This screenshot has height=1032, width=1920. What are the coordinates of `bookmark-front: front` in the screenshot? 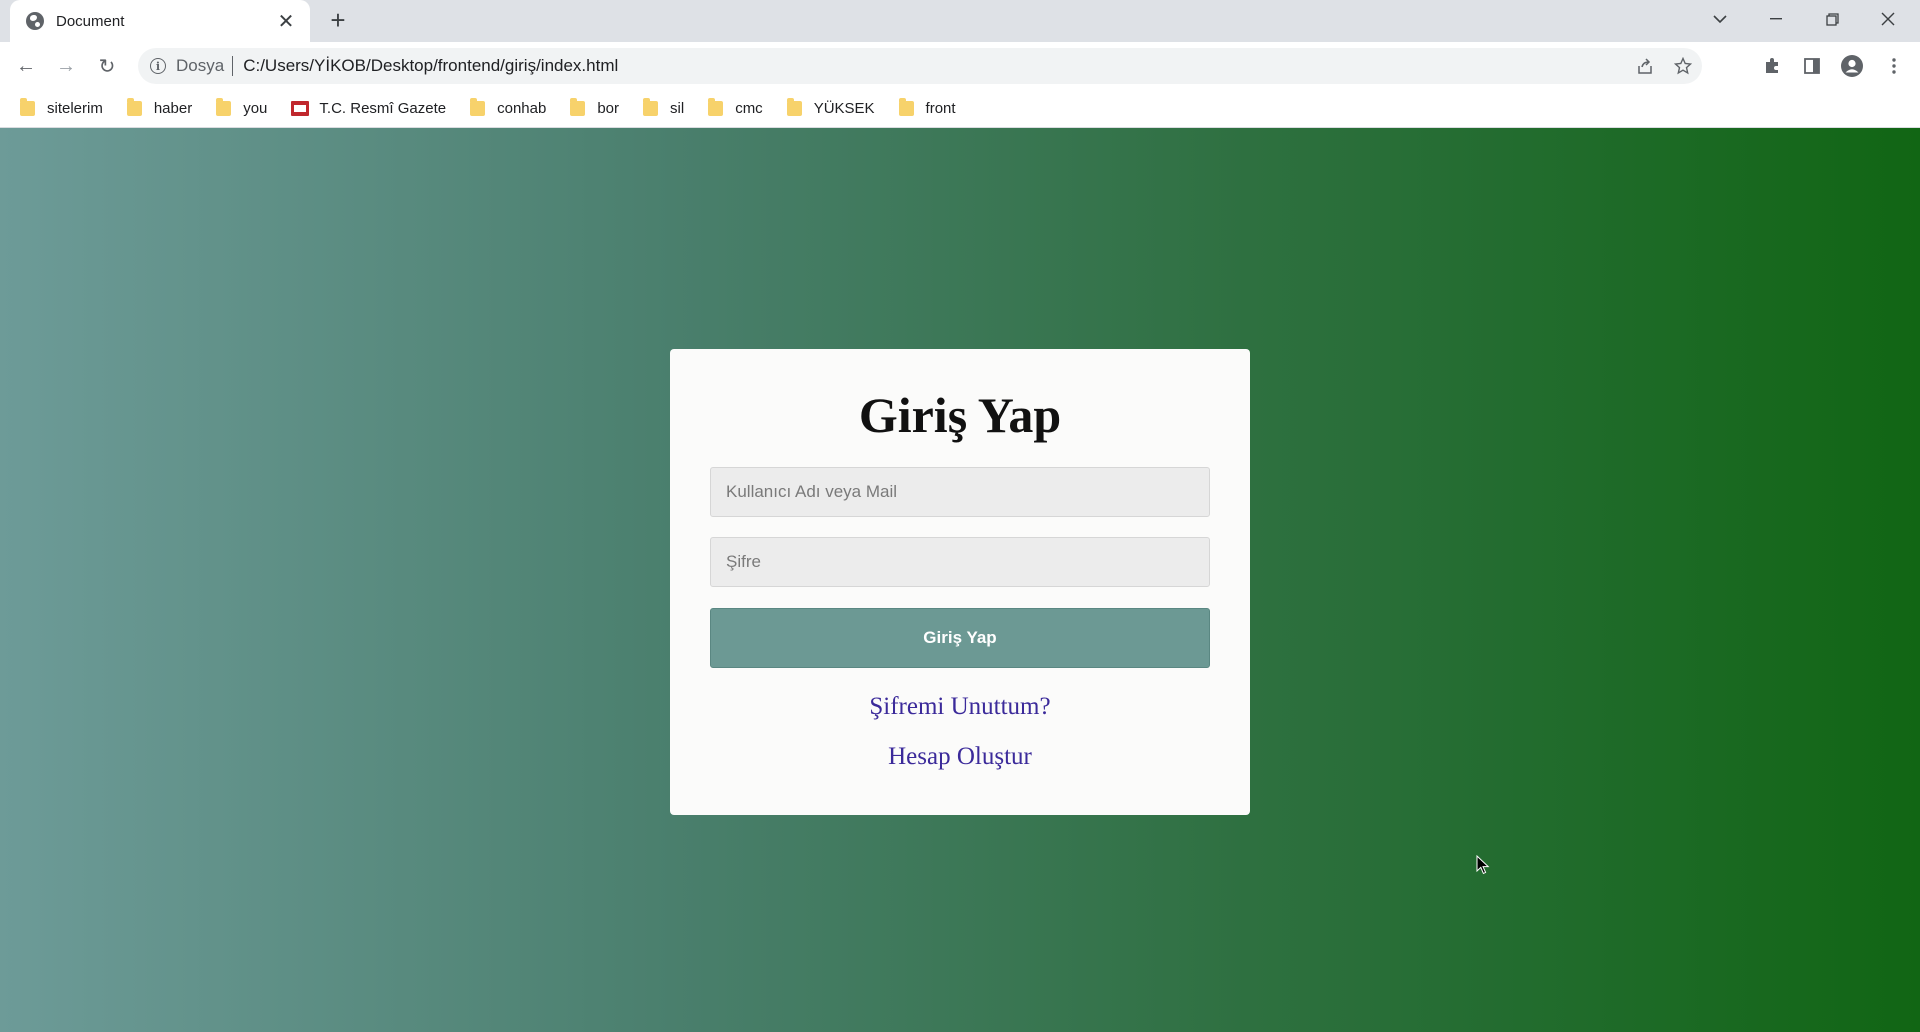 It's located at (927, 107).